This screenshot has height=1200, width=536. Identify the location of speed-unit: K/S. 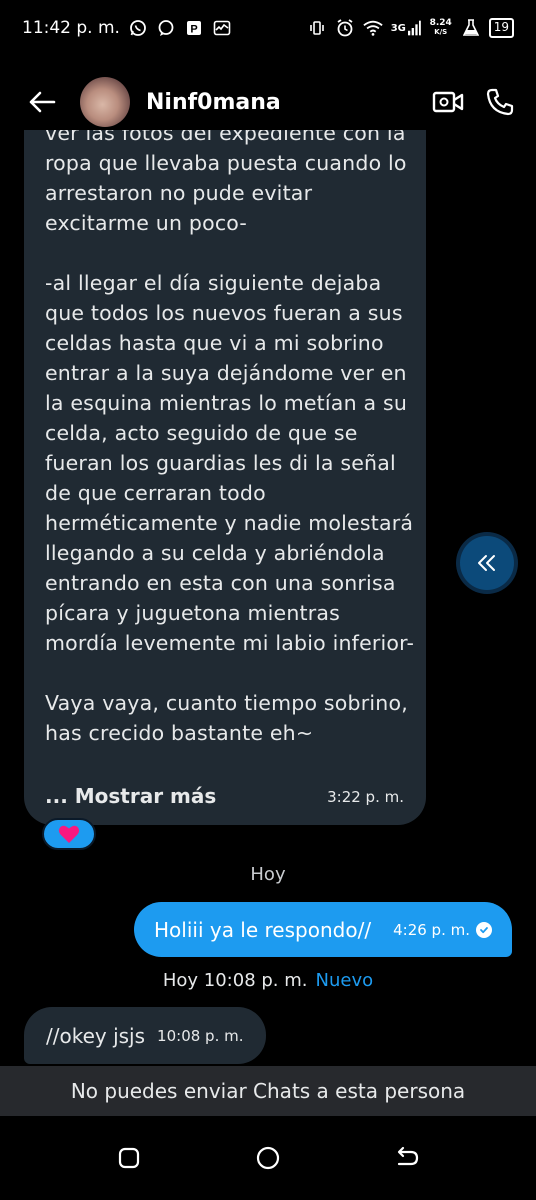
(441, 32).